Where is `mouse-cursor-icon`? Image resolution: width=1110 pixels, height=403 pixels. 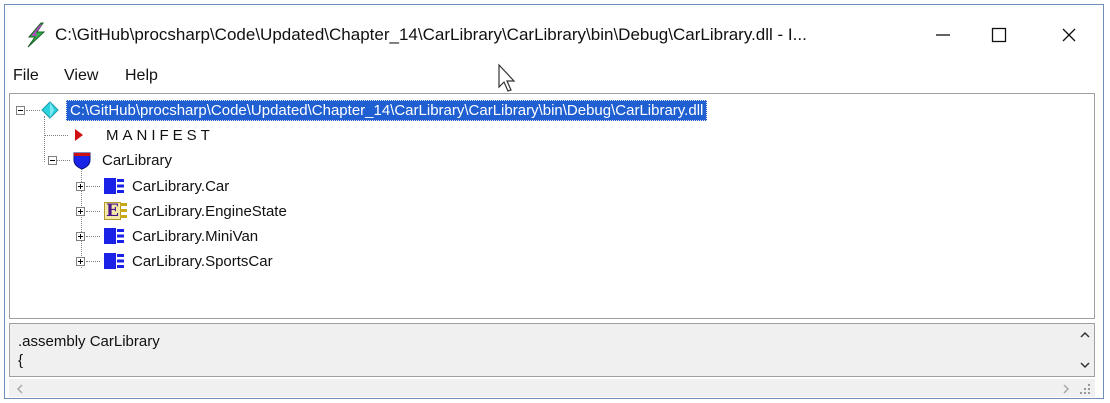 mouse-cursor-icon is located at coordinates (507, 77).